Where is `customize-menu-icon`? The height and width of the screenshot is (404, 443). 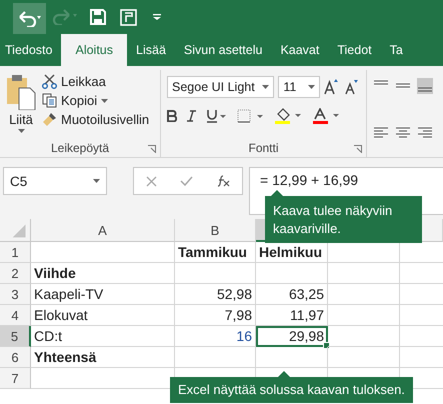
customize-menu-icon is located at coordinates (157, 17).